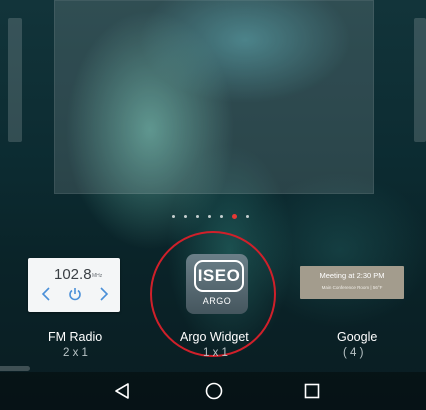  What do you see at coordinates (215, 353) in the screenshot?
I see `widget-size: 1 x 1` at bounding box center [215, 353].